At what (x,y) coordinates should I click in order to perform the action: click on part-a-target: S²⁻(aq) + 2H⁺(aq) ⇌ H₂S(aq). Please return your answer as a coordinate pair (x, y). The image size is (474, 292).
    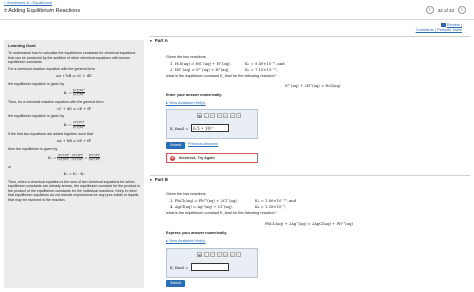
    Looking at the image, I should click on (313, 85).